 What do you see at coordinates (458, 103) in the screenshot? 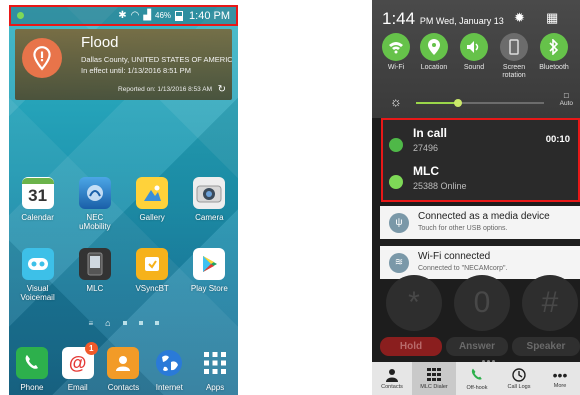
I see `brightness-knob` at bounding box center [458, 103].